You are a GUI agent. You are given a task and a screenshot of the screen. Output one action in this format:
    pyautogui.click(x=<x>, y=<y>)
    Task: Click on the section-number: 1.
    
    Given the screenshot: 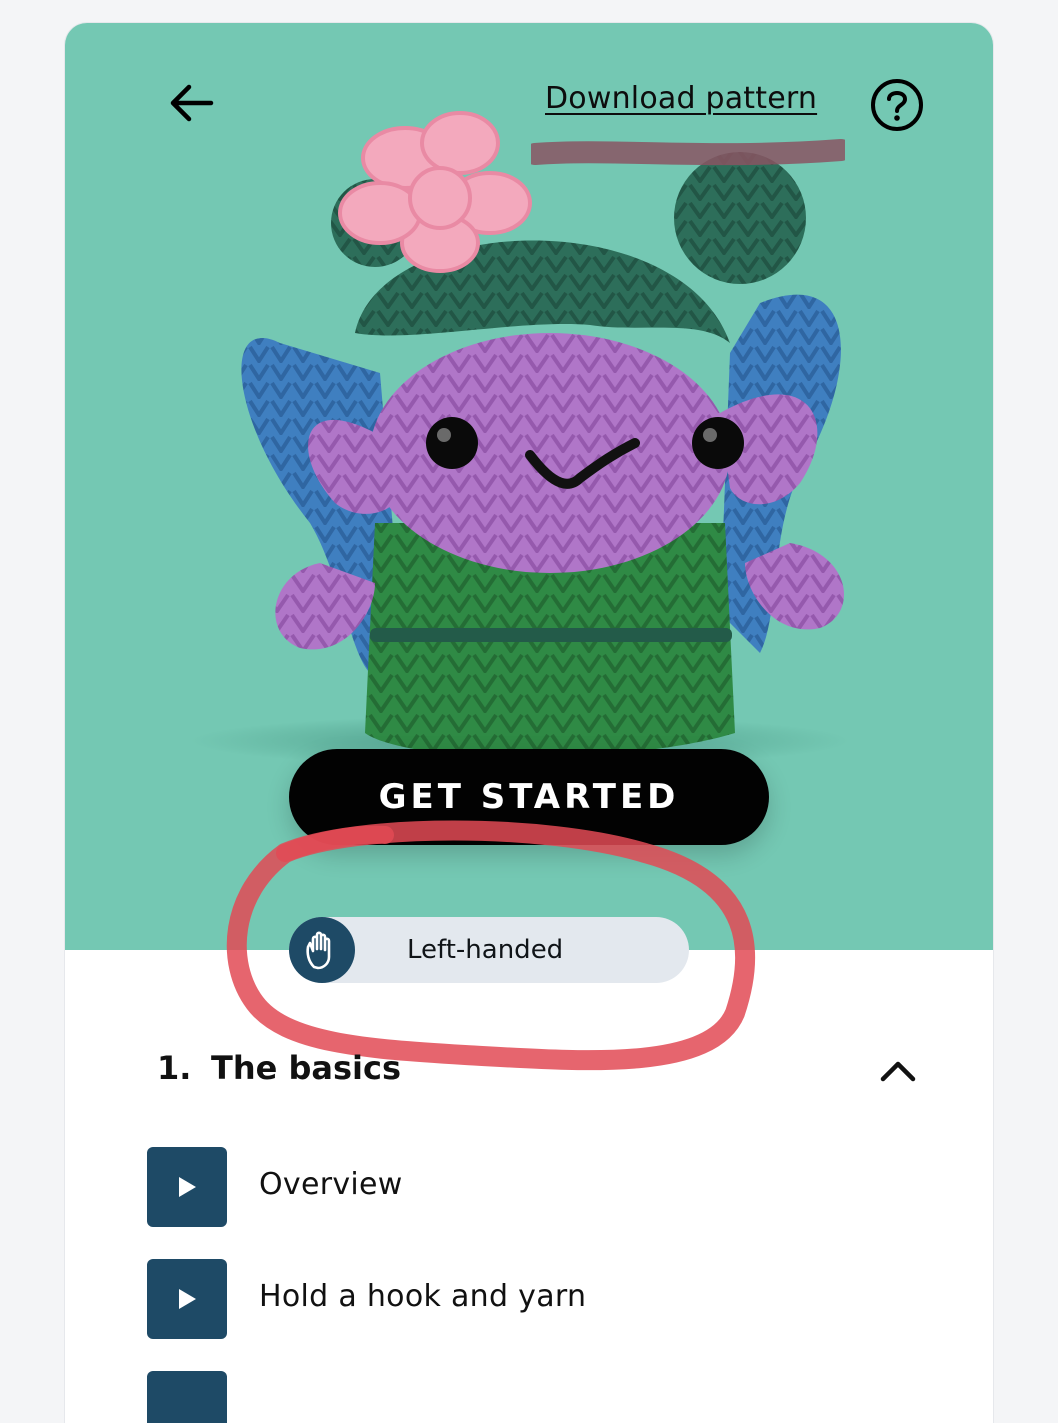 What is the action you would take?
    pyautogui.click(x=174, y=1068)
    